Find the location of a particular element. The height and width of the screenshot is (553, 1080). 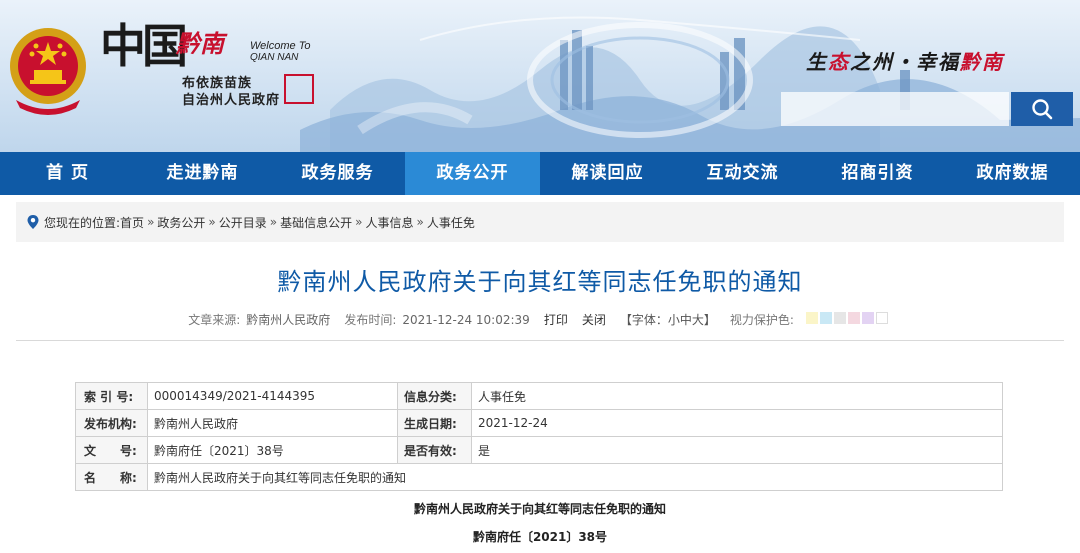

eye-color-swatch-purple is located at coordinates (867, 318).